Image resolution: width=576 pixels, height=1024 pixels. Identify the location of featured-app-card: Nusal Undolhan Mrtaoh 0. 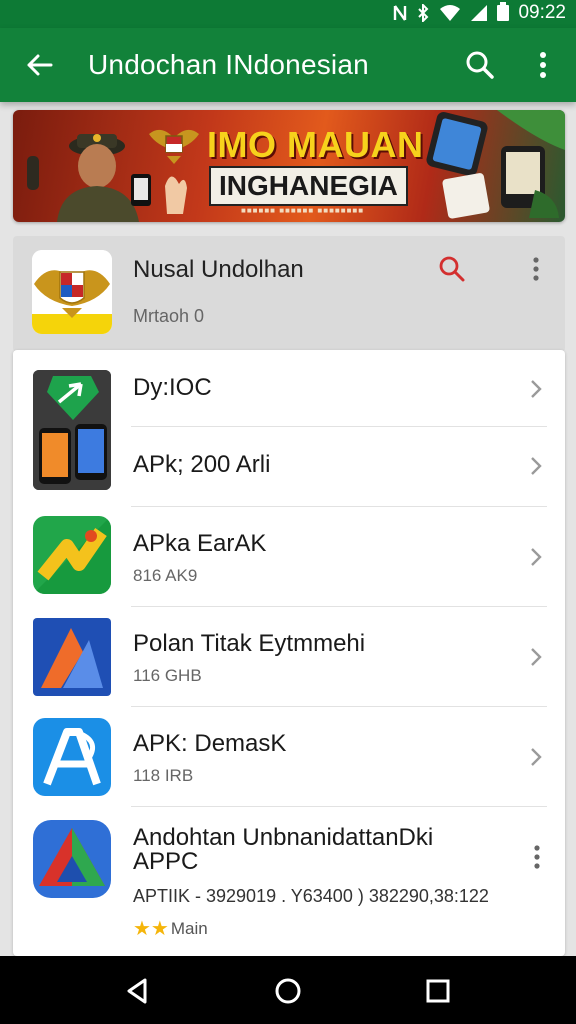
(289, 294).